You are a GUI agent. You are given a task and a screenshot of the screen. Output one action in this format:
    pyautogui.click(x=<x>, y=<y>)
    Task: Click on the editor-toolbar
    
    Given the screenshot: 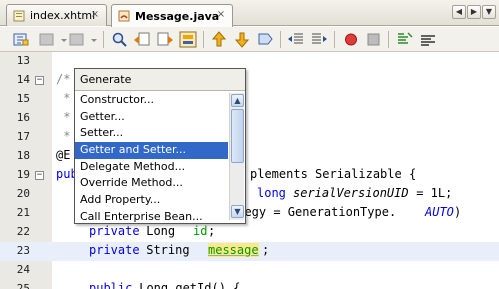 What is the action you would take?
    pyautogui.click(x=249, y=39)
    